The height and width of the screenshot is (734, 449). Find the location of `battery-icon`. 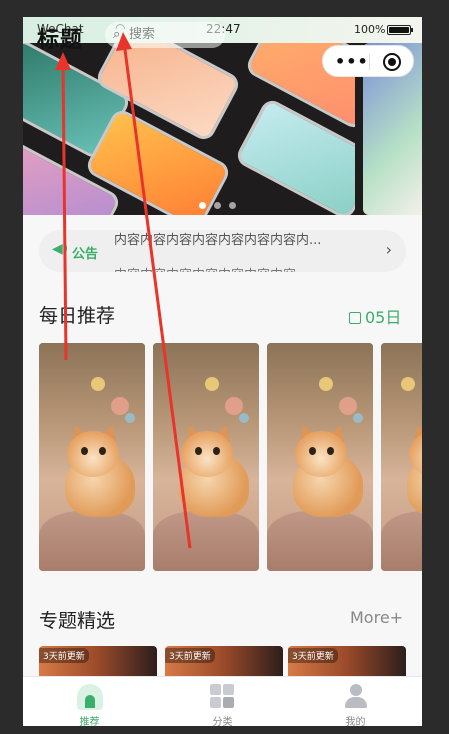

battery-icon is located at coordinates (400, 30).